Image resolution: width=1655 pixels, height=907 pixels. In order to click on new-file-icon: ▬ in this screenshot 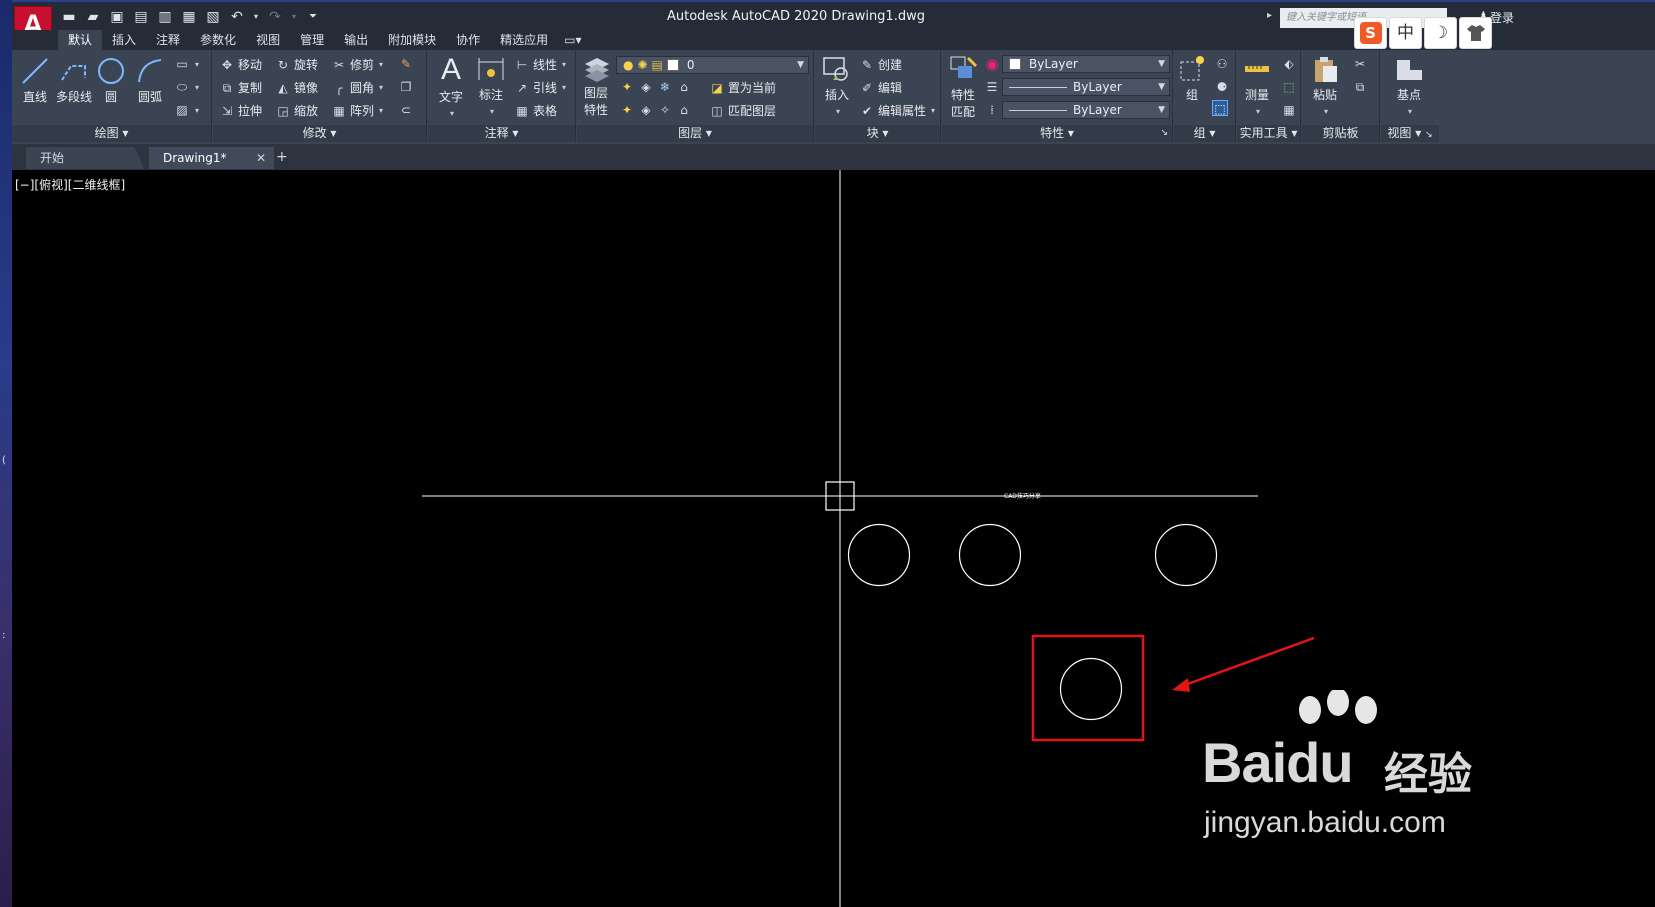, I will do `click(69, 17)`.